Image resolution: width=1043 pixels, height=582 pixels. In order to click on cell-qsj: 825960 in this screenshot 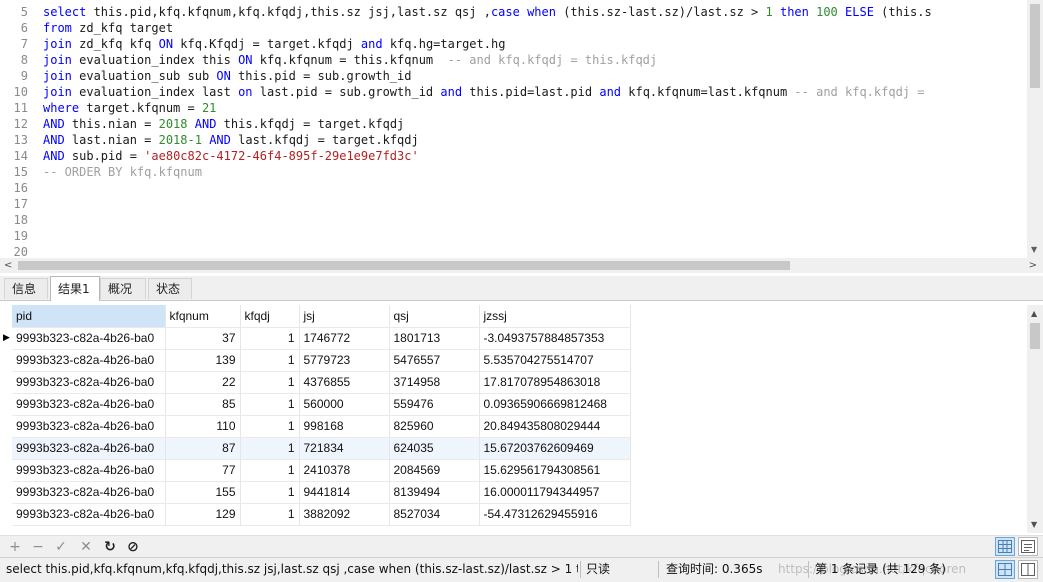, I will do `click(434, 426)`.